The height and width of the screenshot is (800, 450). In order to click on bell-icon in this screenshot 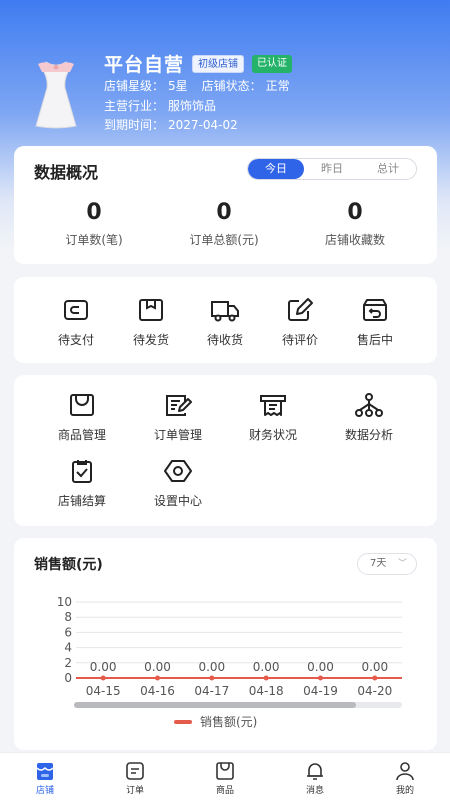, I will do `click(315, 771)`.